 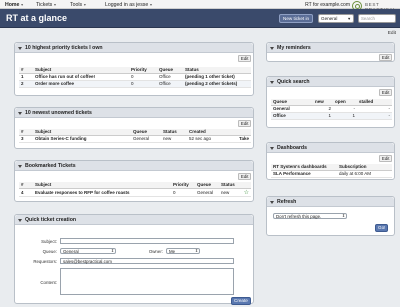 What do you see at coordinates (45, 261) in the screenshot?
I see `requestors-label: Requestors:` at bounding box center [45, 261].